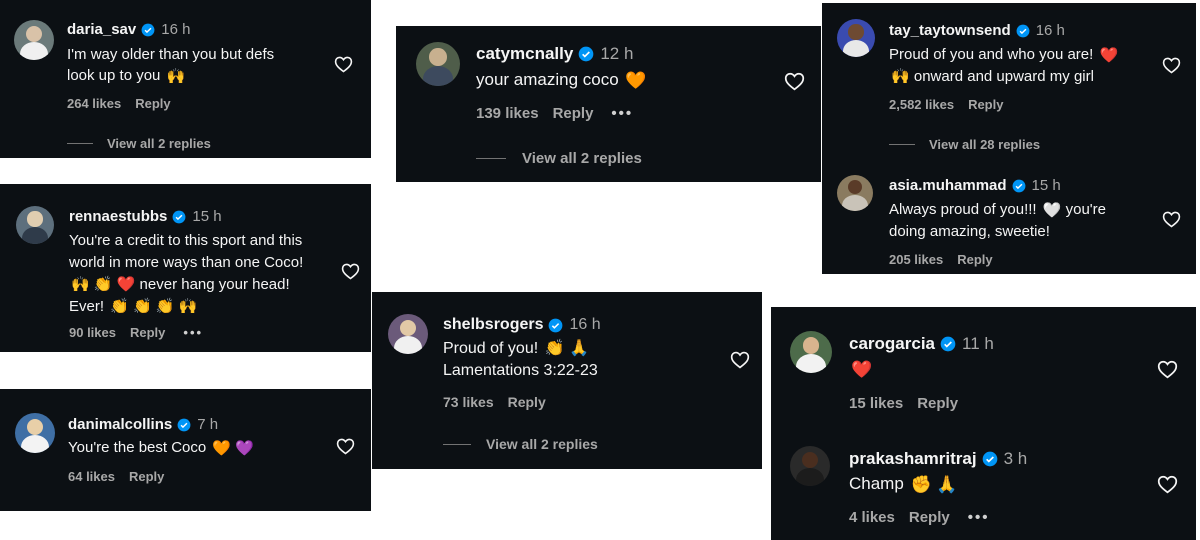  What do you see at coordinates (616, 54) in the screenshot?
I see `comment-time: 12 h` at bounding box center [616, 54].